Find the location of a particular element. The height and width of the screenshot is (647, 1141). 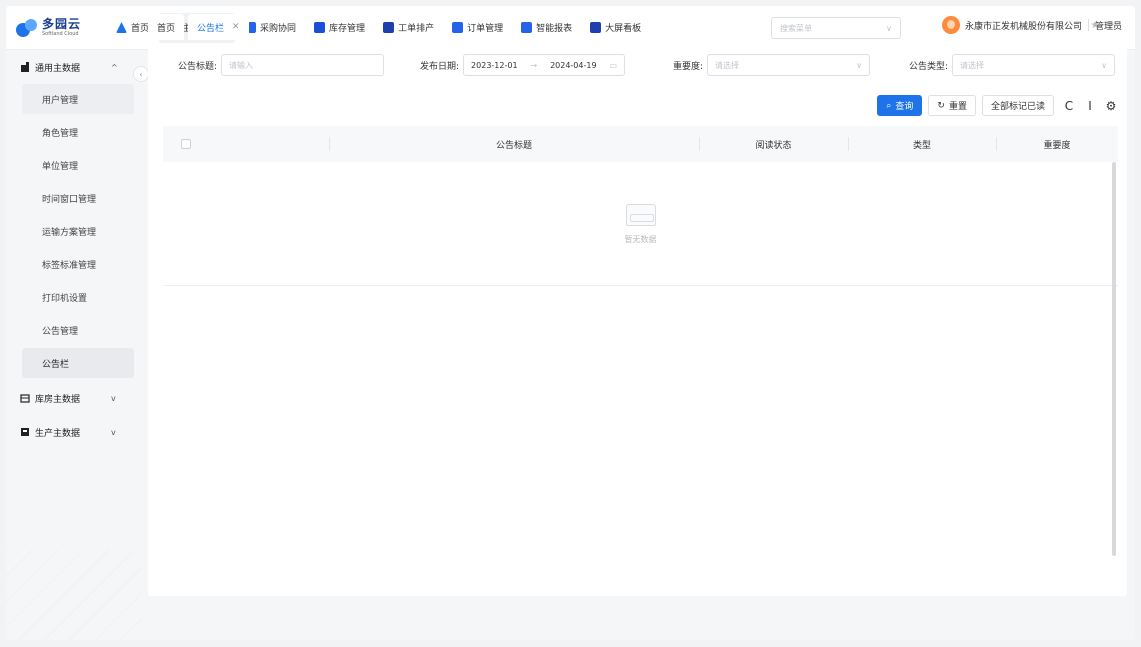

inbox-icon is located at coordinates (640, 214).